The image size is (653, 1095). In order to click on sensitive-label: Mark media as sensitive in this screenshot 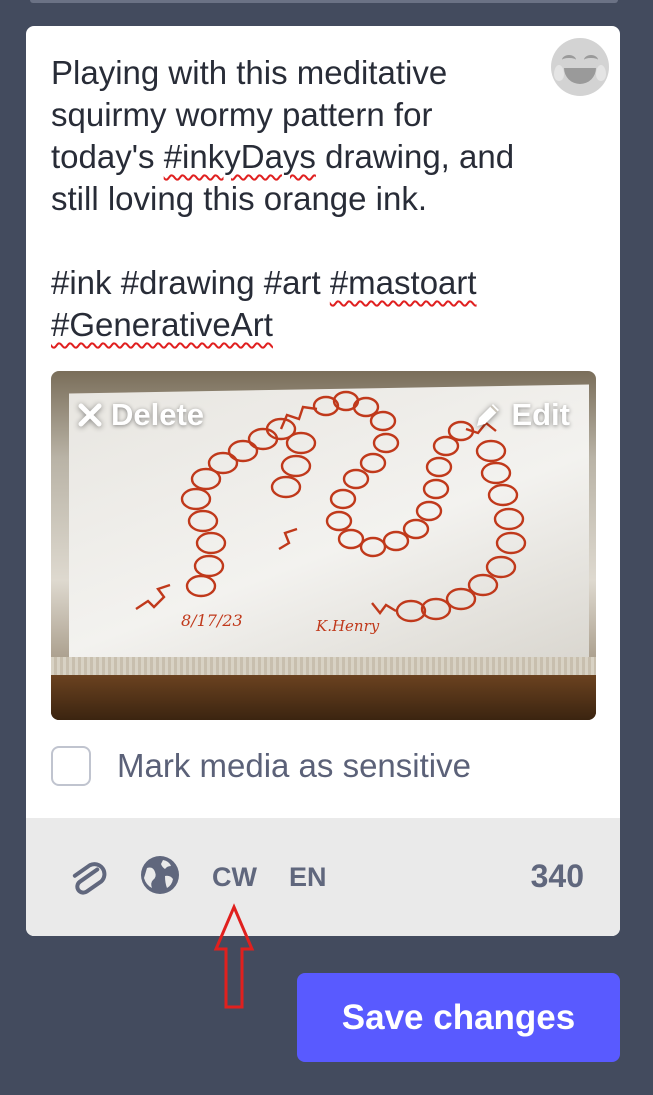, I will do `click(294, 765)`.